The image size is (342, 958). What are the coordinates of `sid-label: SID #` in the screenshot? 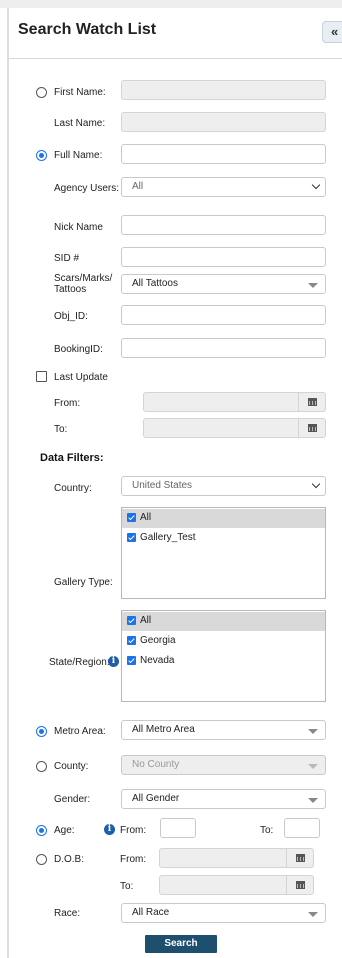 It's located at (67, 258).